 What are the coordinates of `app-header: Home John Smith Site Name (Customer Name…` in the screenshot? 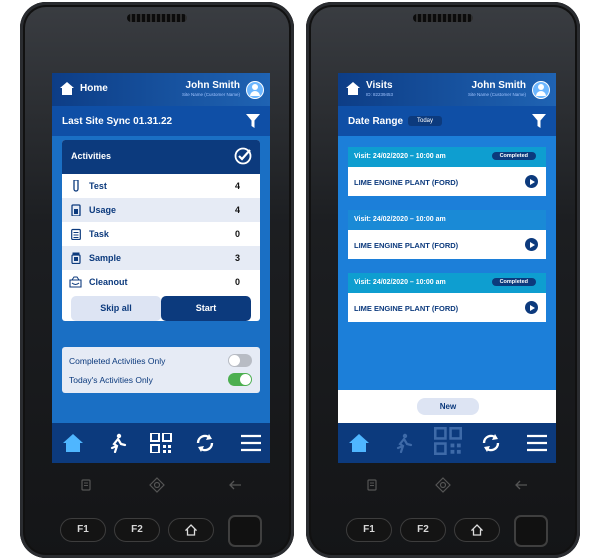 It's located at (161, 89).